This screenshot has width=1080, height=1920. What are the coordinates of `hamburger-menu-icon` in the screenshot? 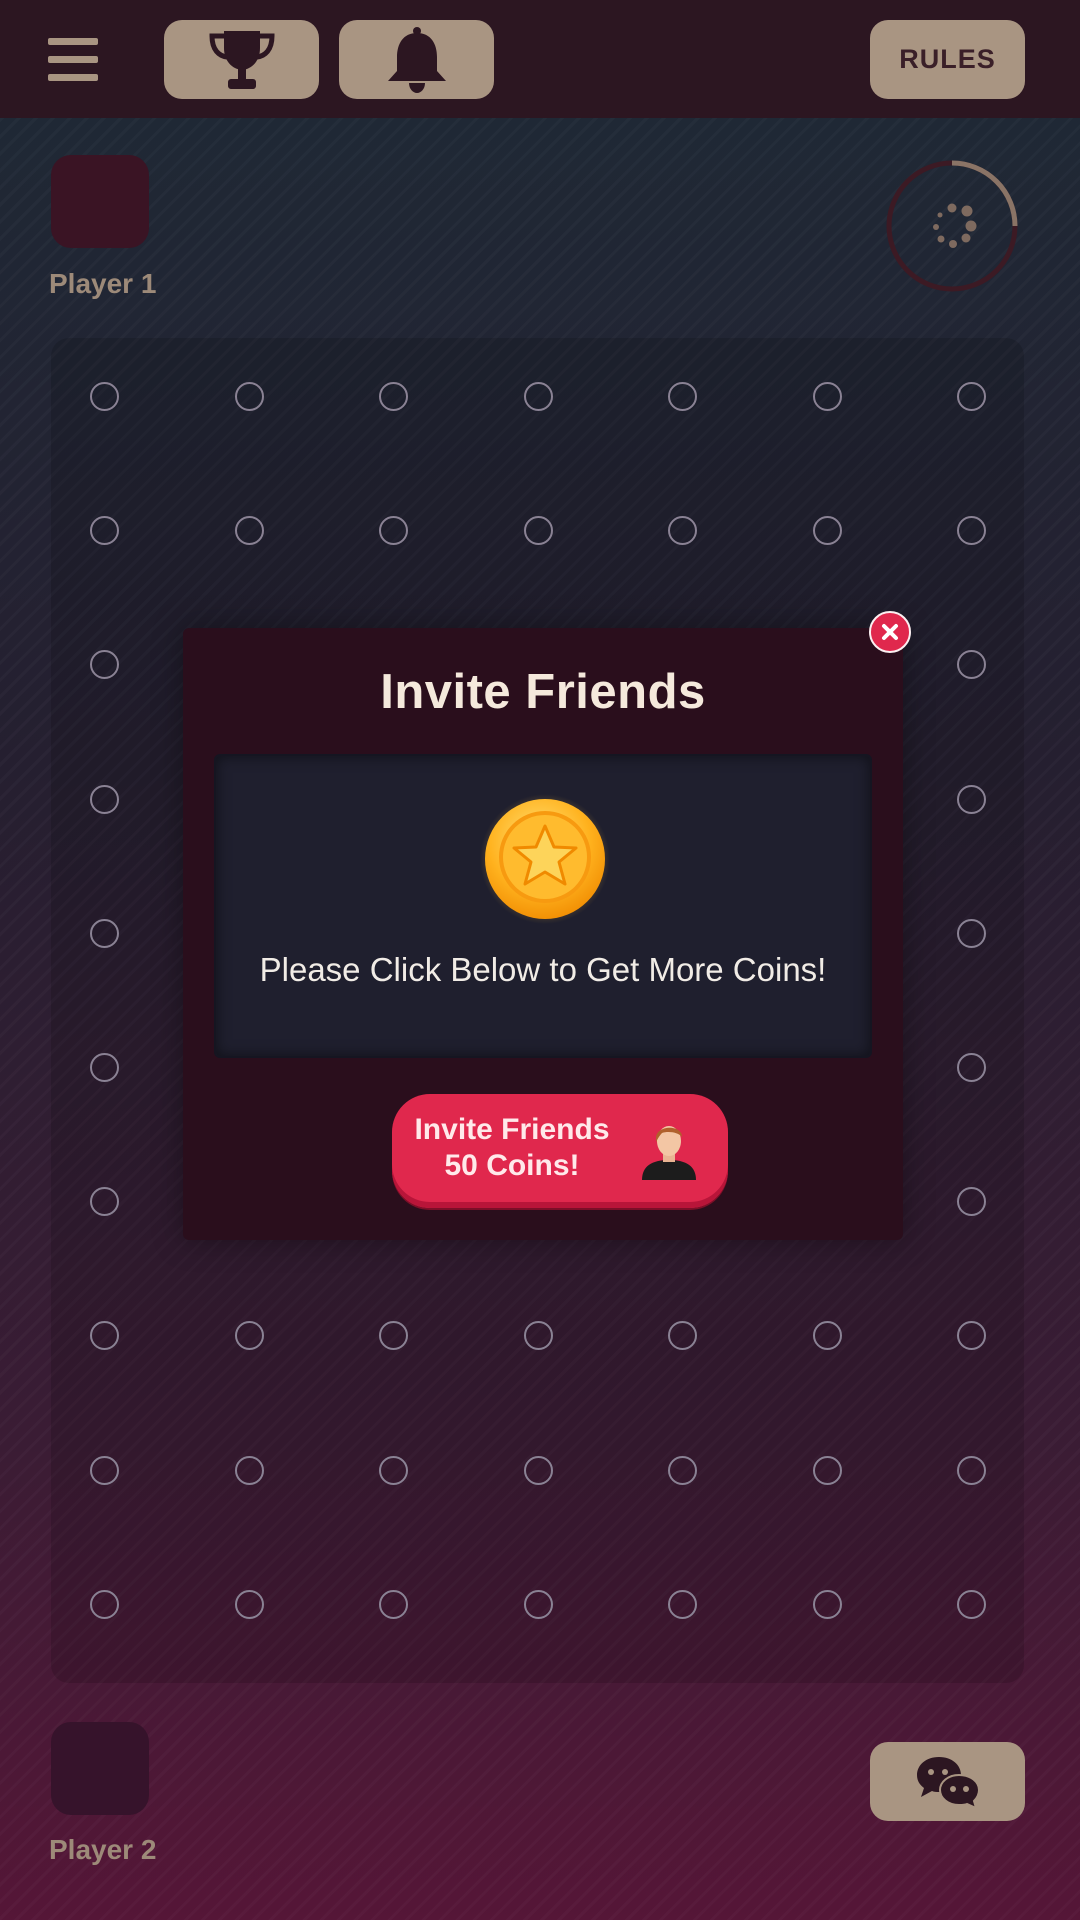 It's located at (73, 41).